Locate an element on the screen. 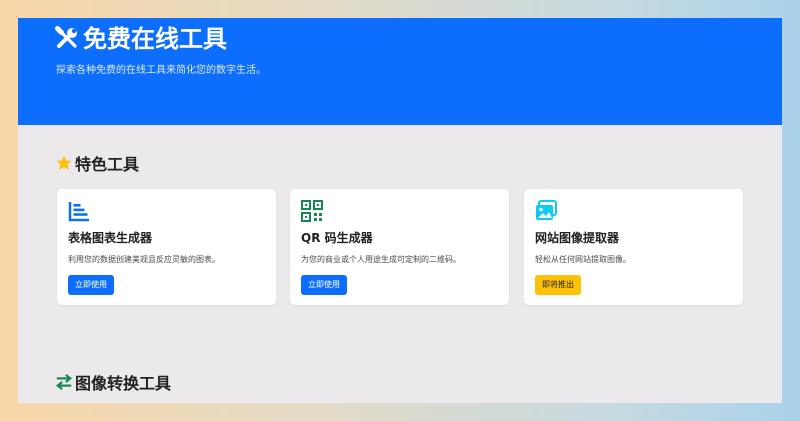  hero-title: 免费在线工具 is located at coordinates (141, 39).